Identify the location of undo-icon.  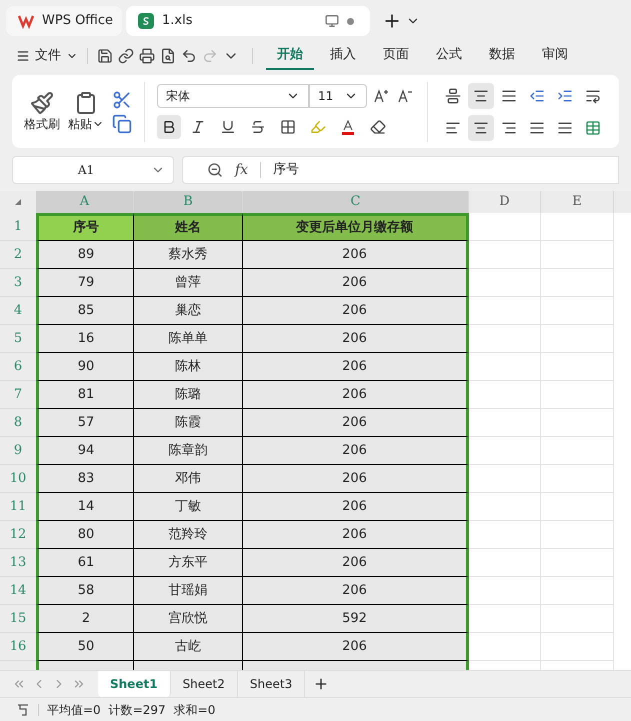
(189, 56).